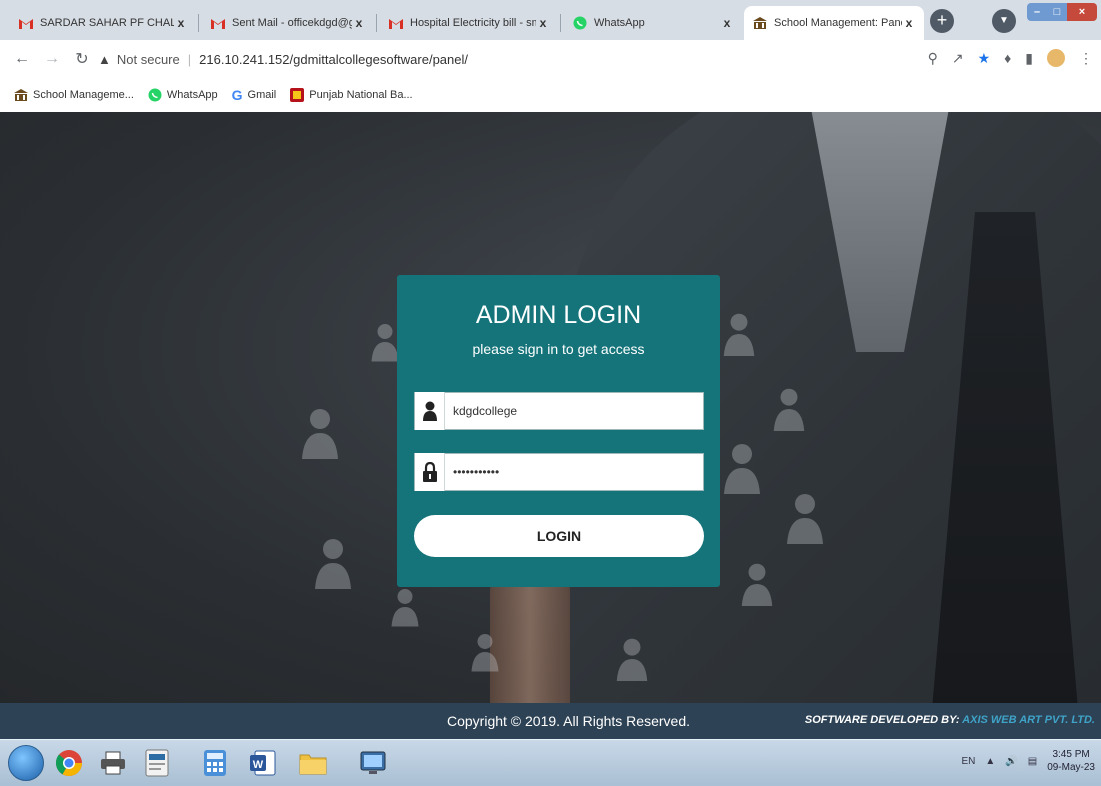 Image resolution: width=1101 pixels, height=786 pixels. I want to click on lock-icon, so click(430, 472).